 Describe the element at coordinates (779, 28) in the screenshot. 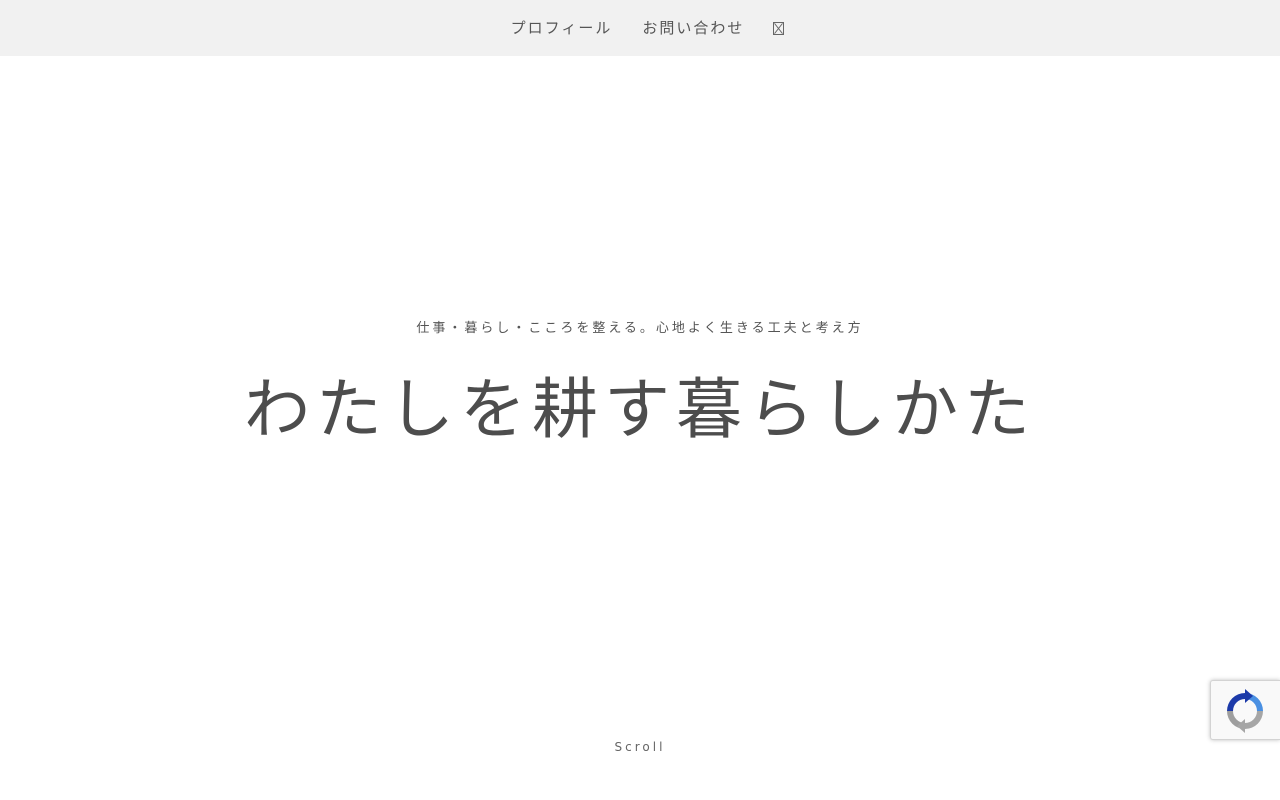

I see `x-icon` at that location.